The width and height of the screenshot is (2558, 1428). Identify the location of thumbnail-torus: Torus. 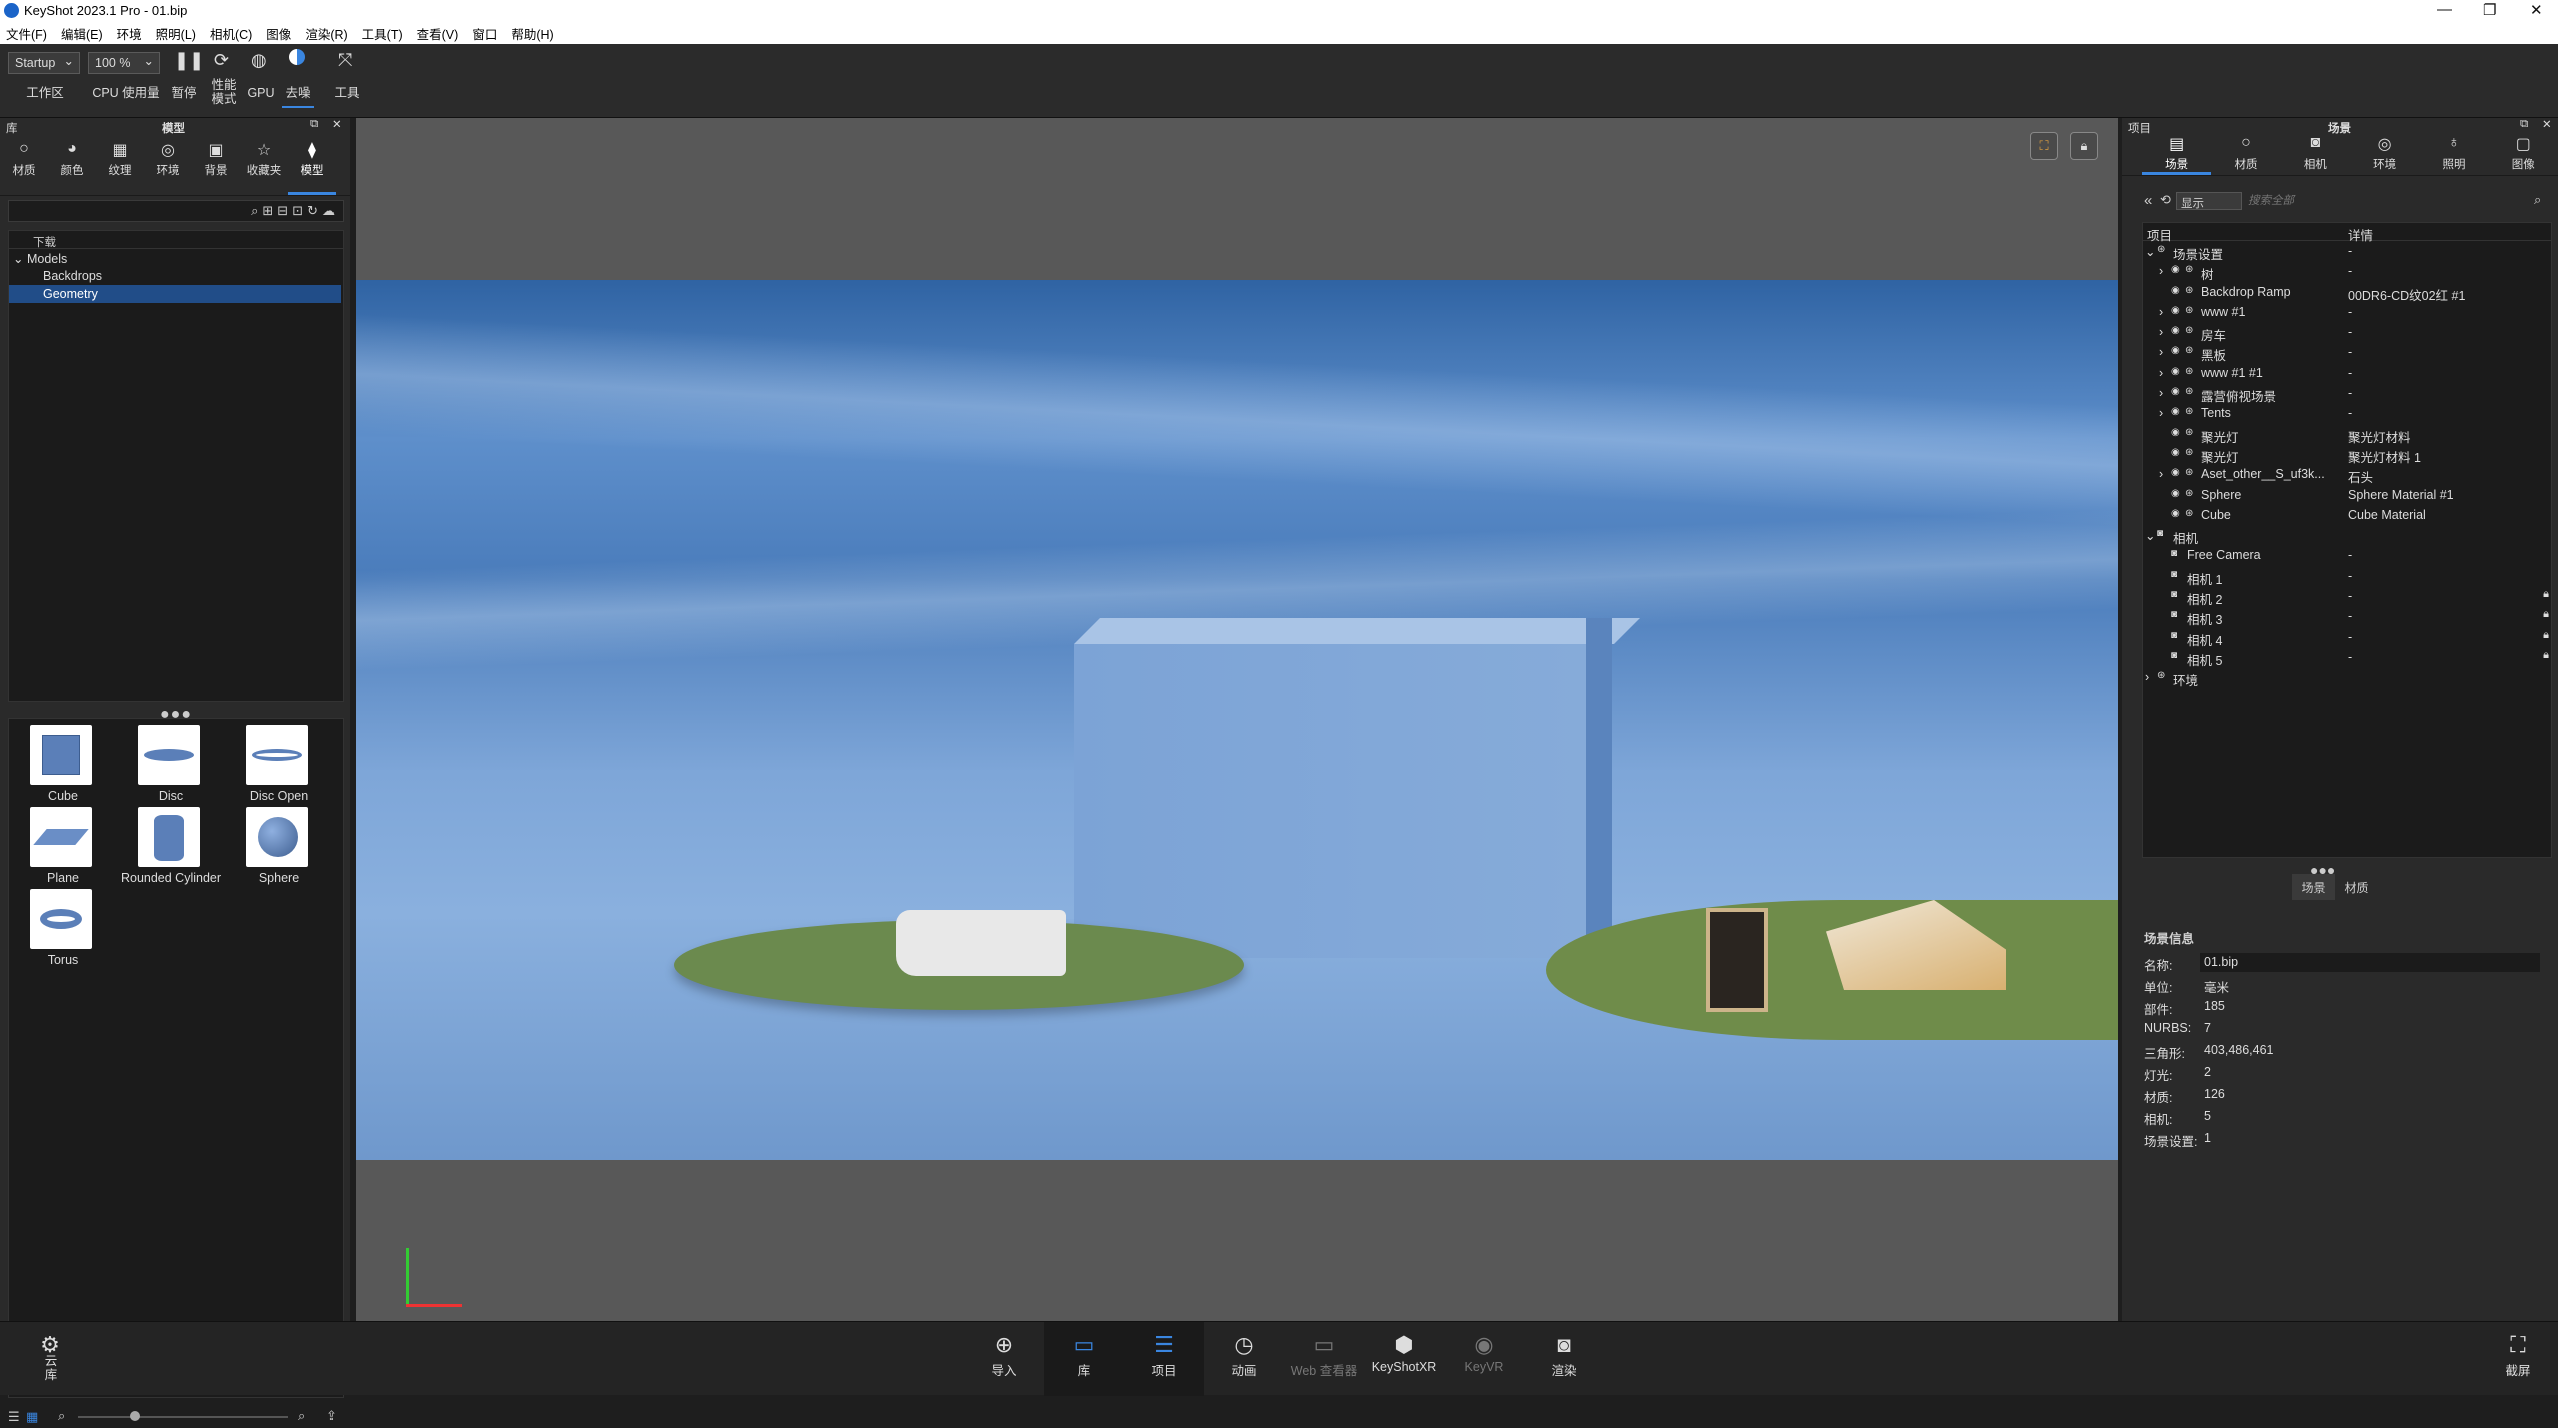
(63, 928).